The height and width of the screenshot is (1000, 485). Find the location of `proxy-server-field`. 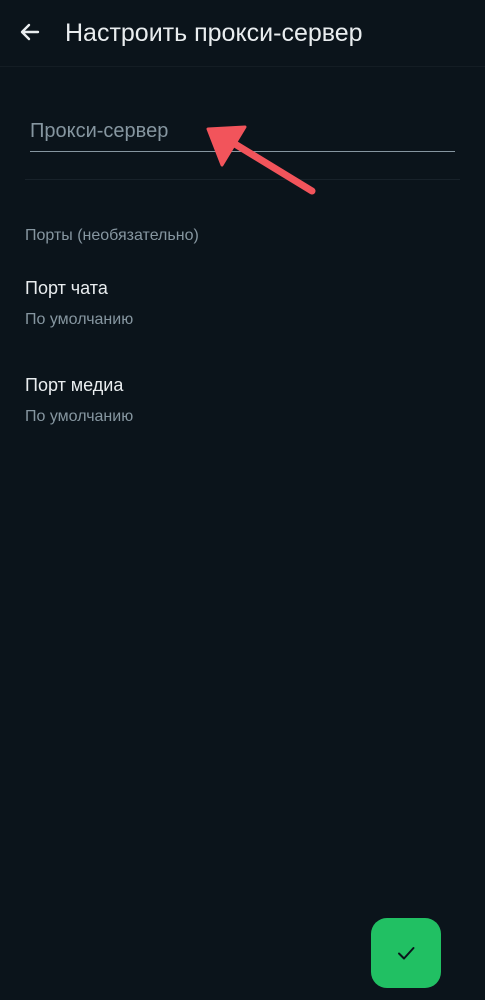

proxy-server-field is located at coordinates (242, 132).